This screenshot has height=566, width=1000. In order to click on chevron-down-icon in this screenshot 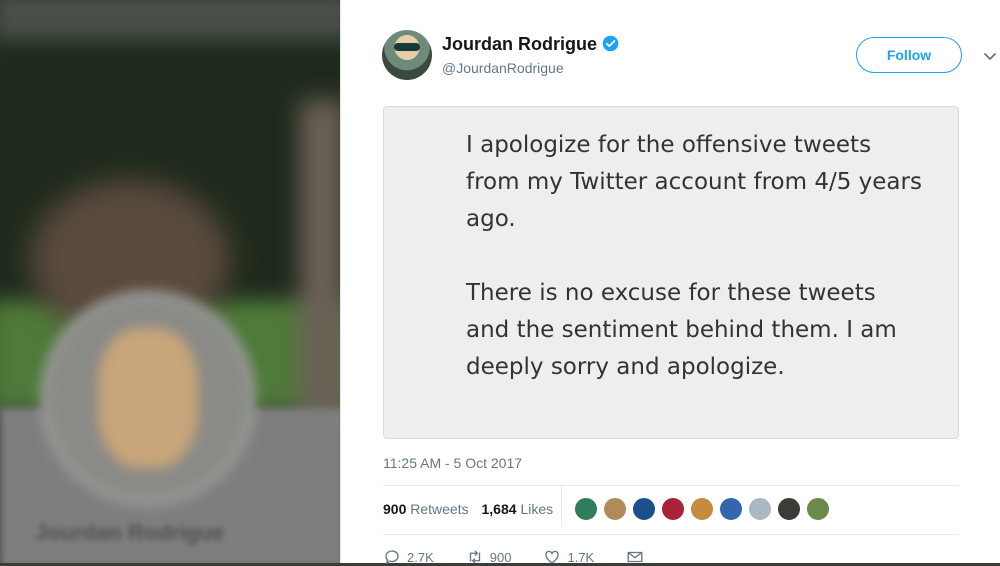, I will do `click(990, 56)`.